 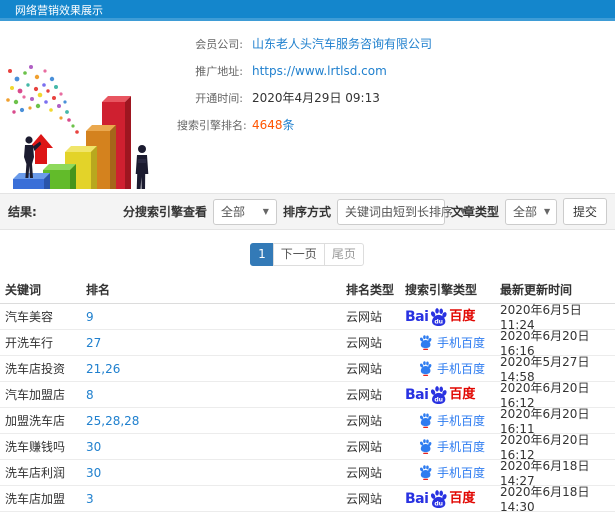 I want to click on info-row-company: 会员公司: 山东老人头汽车服务咨询有限公司, so click(x=396, y=43).